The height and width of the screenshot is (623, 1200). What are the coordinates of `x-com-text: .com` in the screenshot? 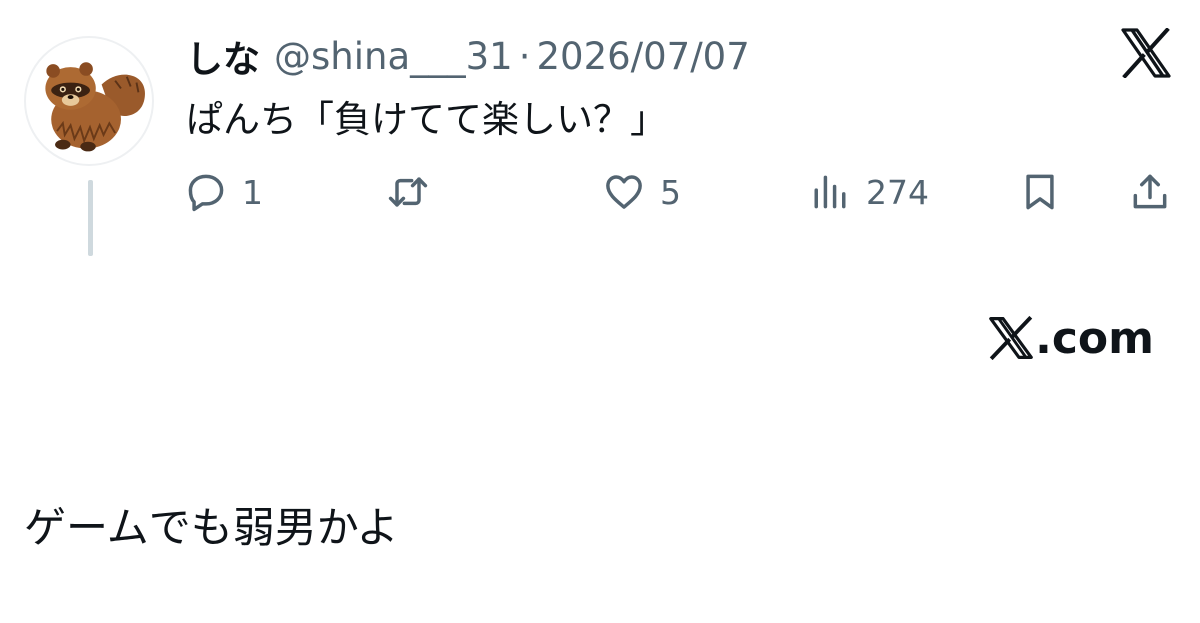 It's located at (1094, 338).